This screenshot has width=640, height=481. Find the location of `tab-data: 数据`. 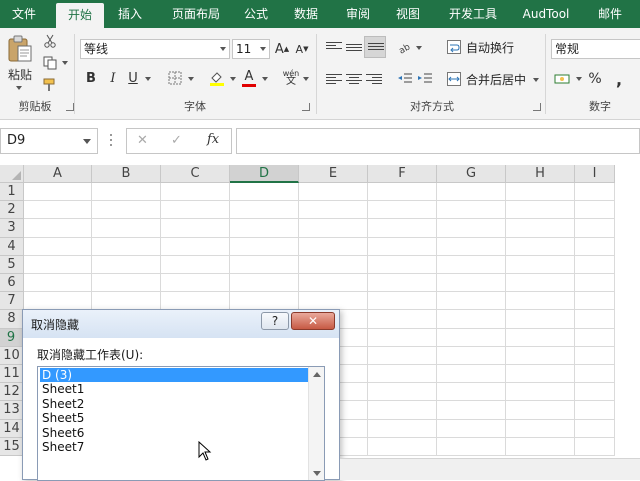

tab-data: 数据 is located at coordinates (306, 14).